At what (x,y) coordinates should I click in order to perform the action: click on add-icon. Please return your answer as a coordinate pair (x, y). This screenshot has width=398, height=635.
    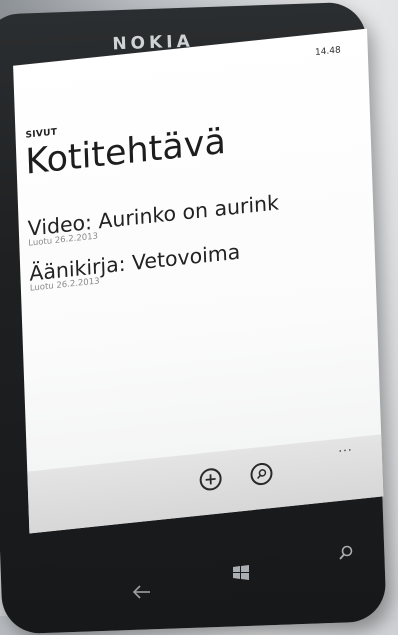
    Looking at the image, I should click on (210, 479).